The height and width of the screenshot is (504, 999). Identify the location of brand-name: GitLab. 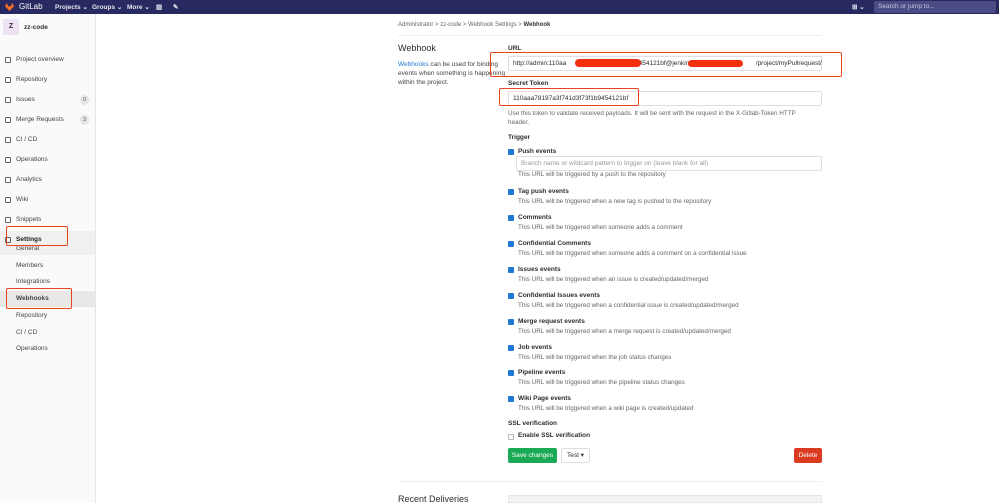
(31, 6).